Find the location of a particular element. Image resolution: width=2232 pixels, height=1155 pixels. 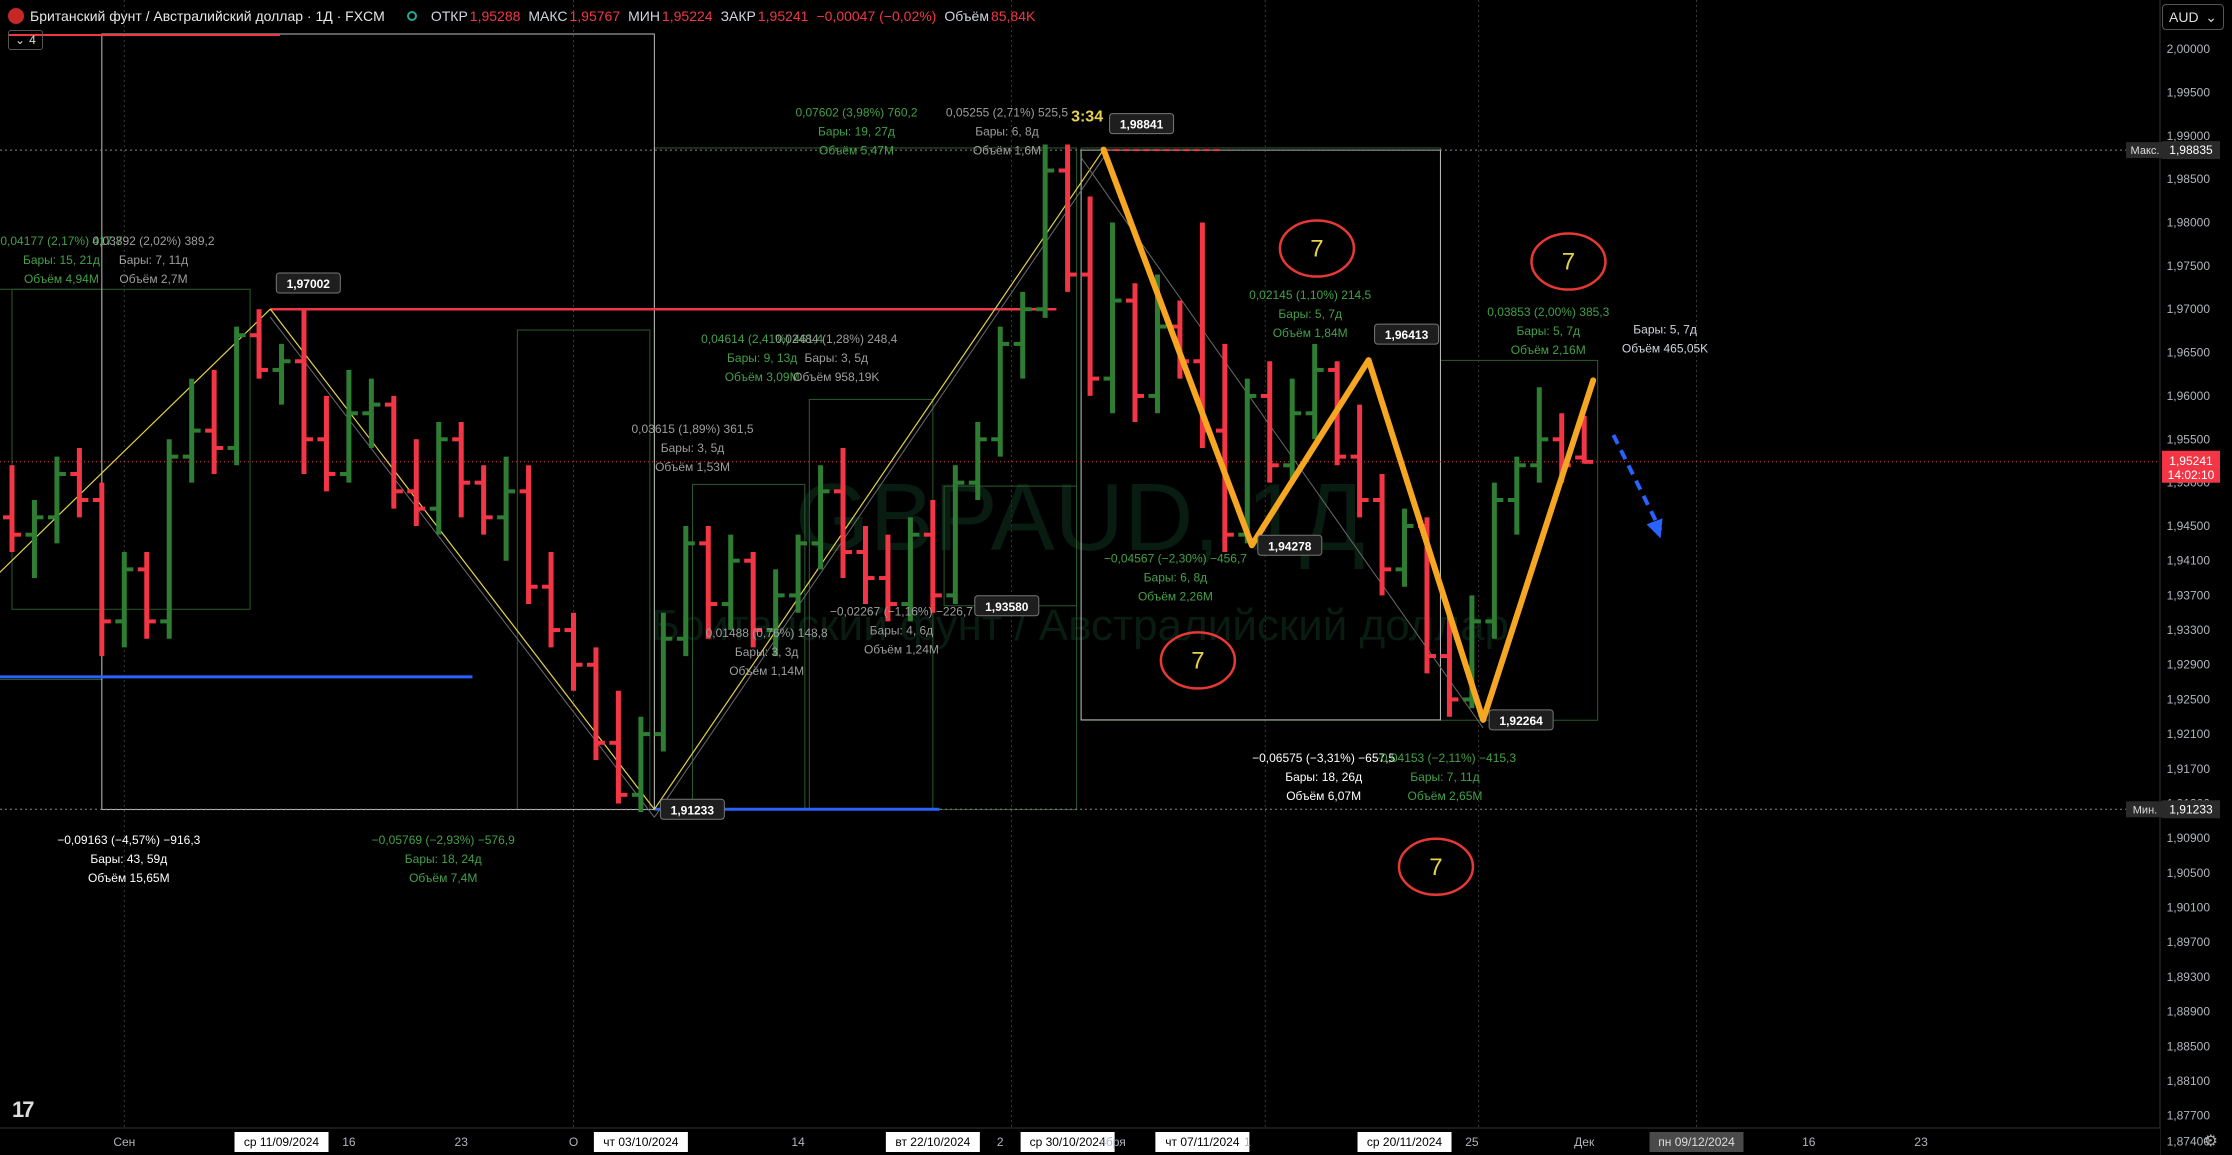

pivot-label-text: 1,92264 is located at coordinates (1521, 721).